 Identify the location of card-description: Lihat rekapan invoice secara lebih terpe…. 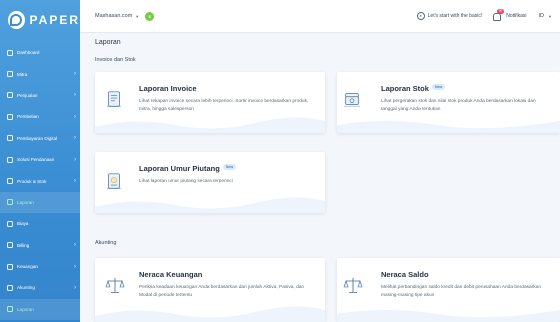
(224, 105).